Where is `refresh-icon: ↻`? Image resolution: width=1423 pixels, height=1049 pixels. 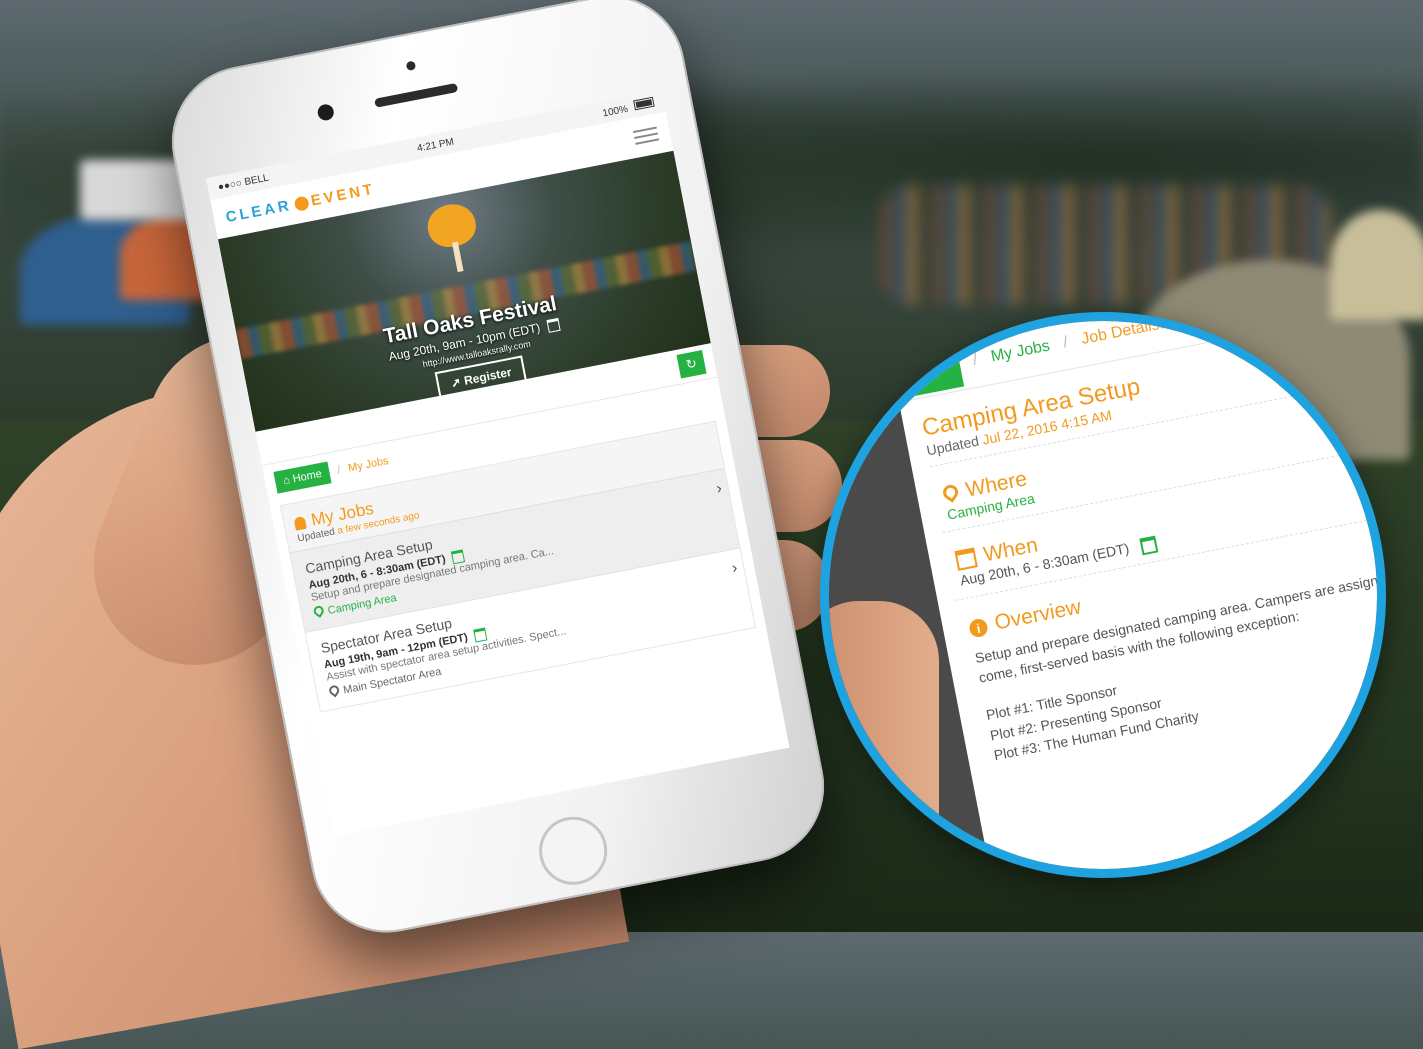
refresh-icon: ↻ is located at coordinates (691, 364).